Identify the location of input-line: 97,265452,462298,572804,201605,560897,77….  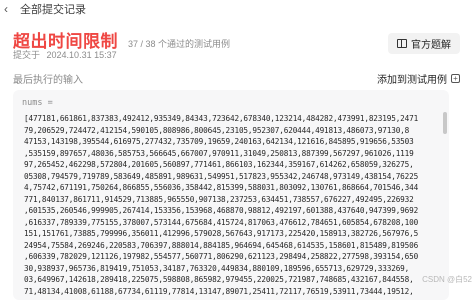
(219, 164).